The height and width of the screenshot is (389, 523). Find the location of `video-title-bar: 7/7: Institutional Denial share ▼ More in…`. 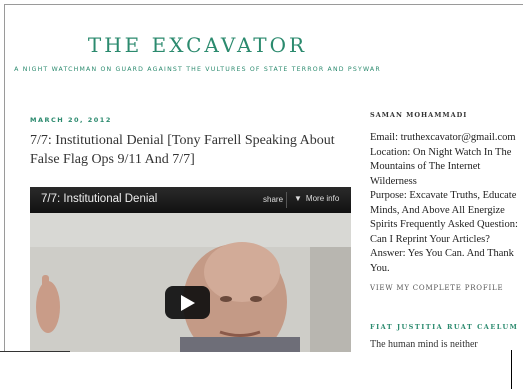

video-title-bar: 7/7: Institutional Denial share ▼ More in… is located at coordinates (190, 200).